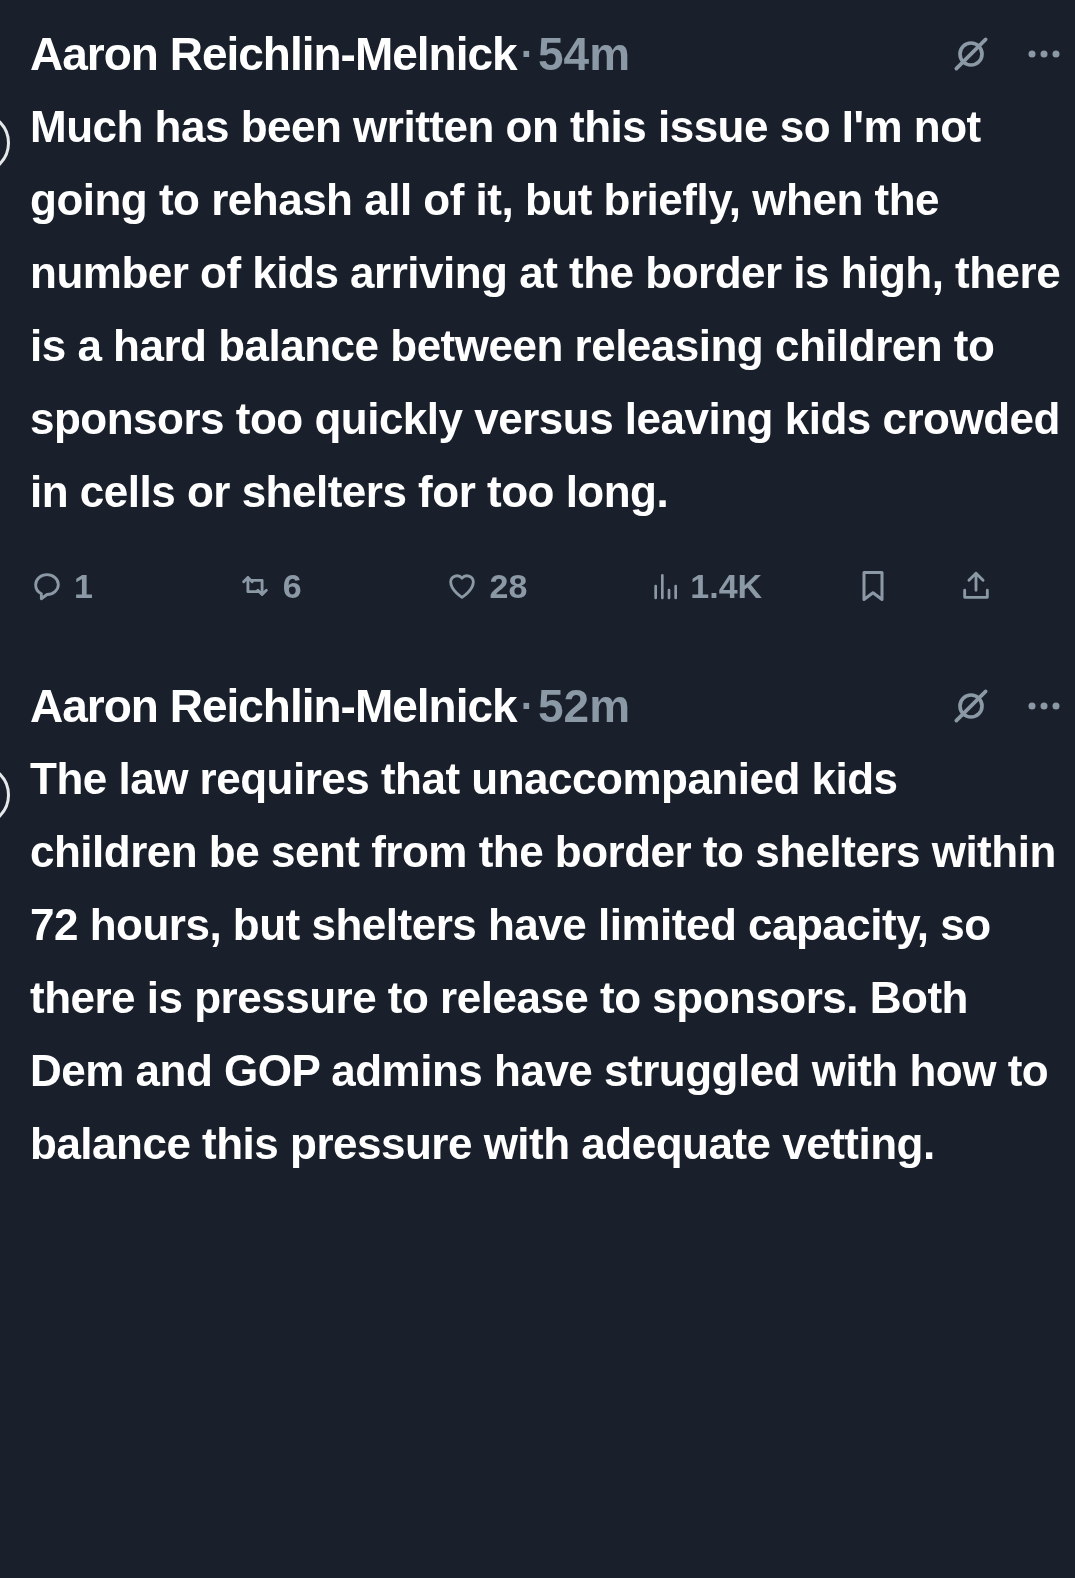 The image size is (1075, 1578). I want to click on repost-button: 6, so click(340, 586).